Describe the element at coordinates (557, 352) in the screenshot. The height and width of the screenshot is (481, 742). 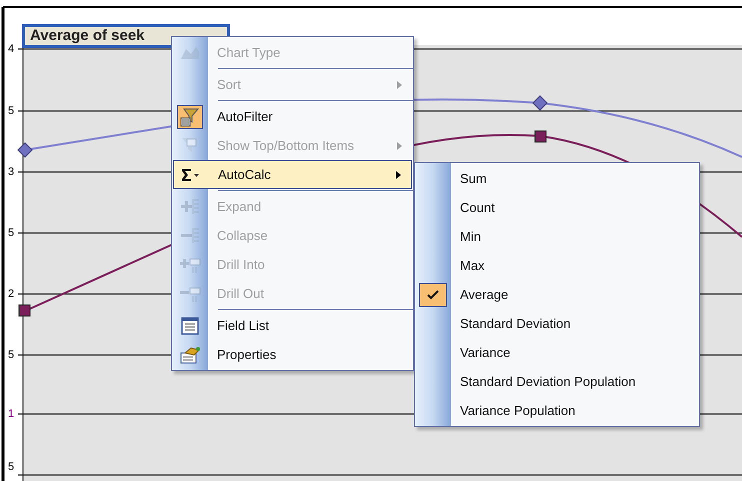
I see `menu-item: Variance` at that location.